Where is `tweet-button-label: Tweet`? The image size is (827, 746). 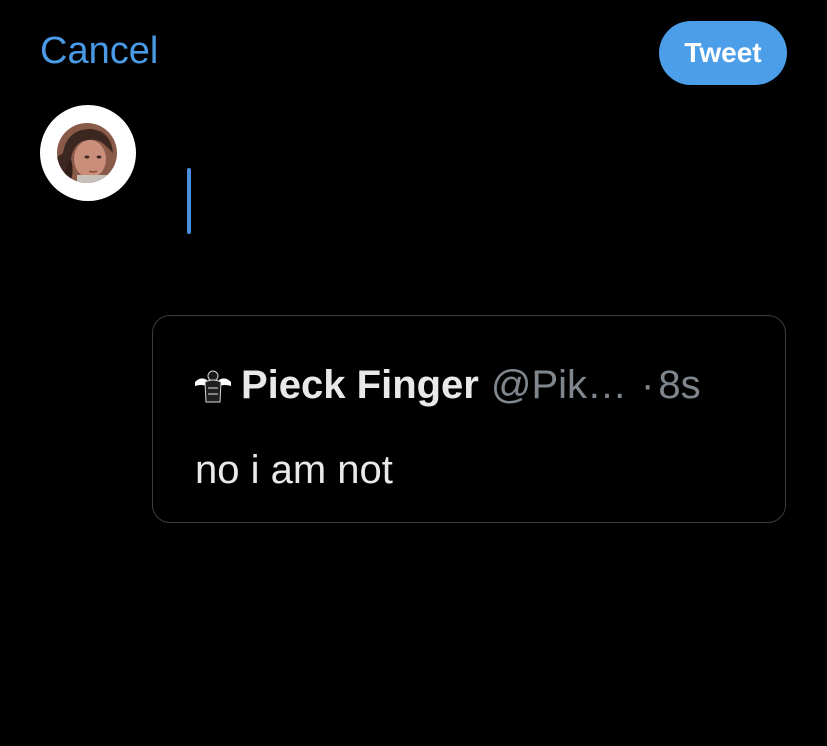
tweet-button-label: Tweet is located at coordinates (723, 52).